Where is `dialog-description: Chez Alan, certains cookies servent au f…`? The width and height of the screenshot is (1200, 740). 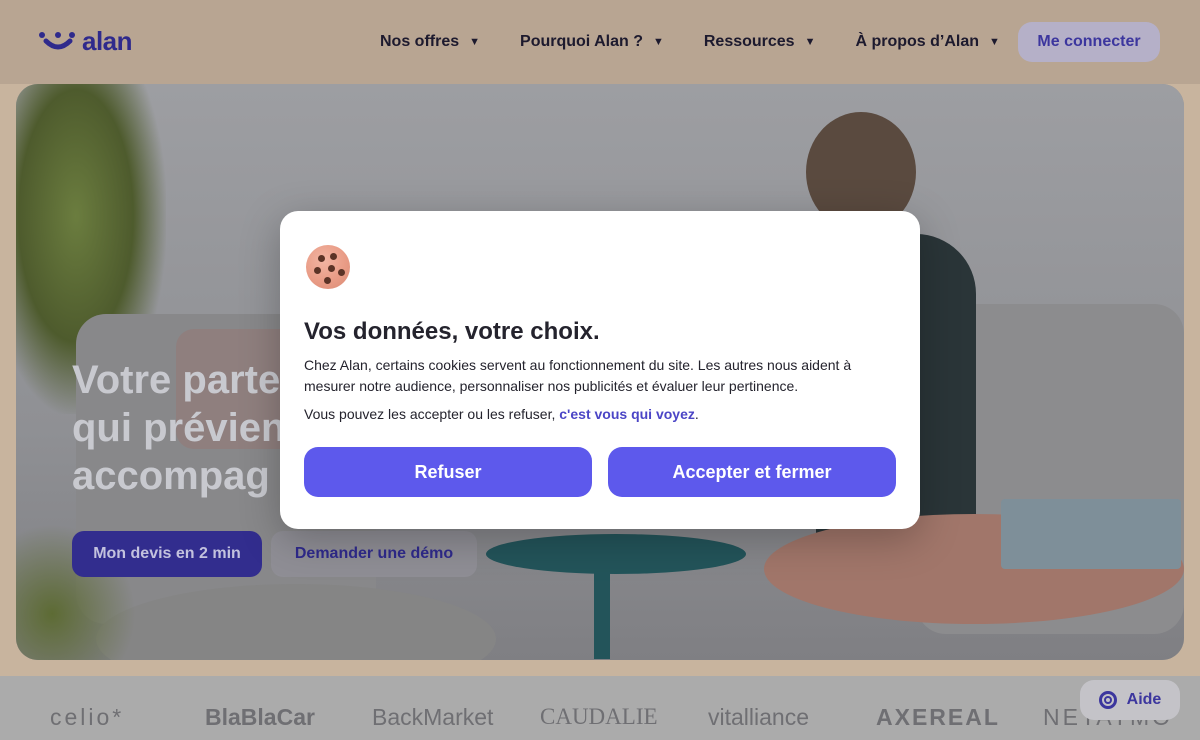
dialog-description: Chez Alan, certains cookies servent au f… is located at coordinates (578, 375).